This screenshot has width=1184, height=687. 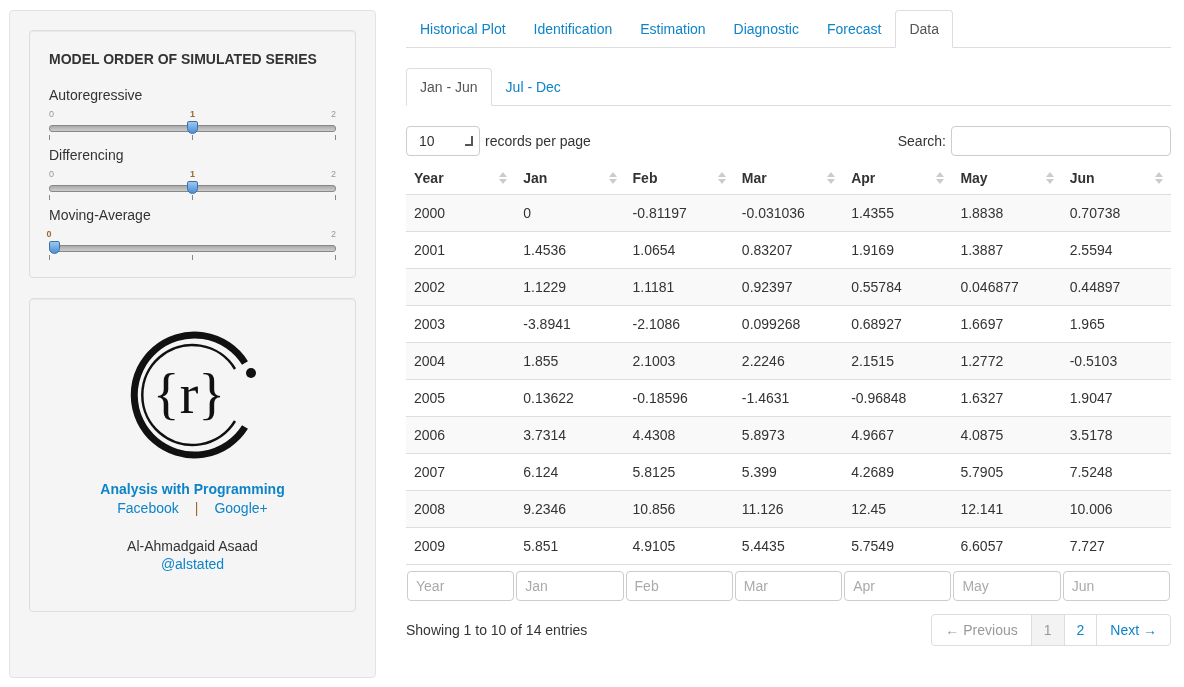 What do you see at coordinates (449, 87) in the screenshot?
I see `tab: Jan - Jun` at bounding box center [449, 87].